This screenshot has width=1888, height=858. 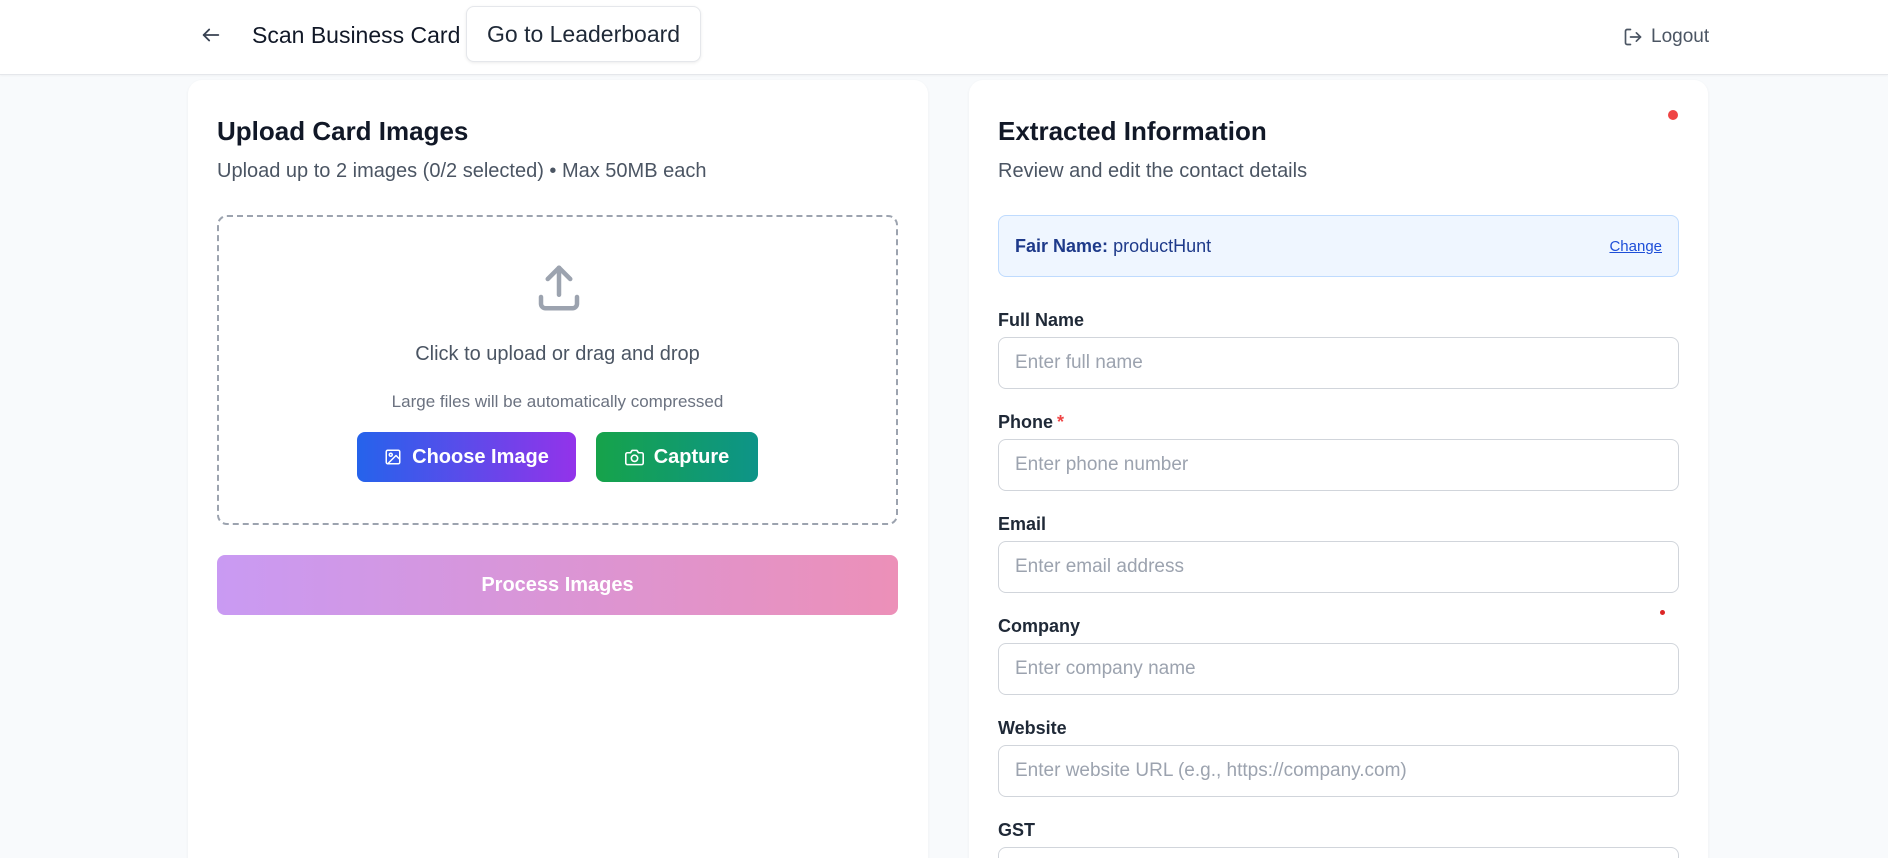 I want to click on dropzone-instruction: Click to upload or drag and drop, so click(x=557, y=354).